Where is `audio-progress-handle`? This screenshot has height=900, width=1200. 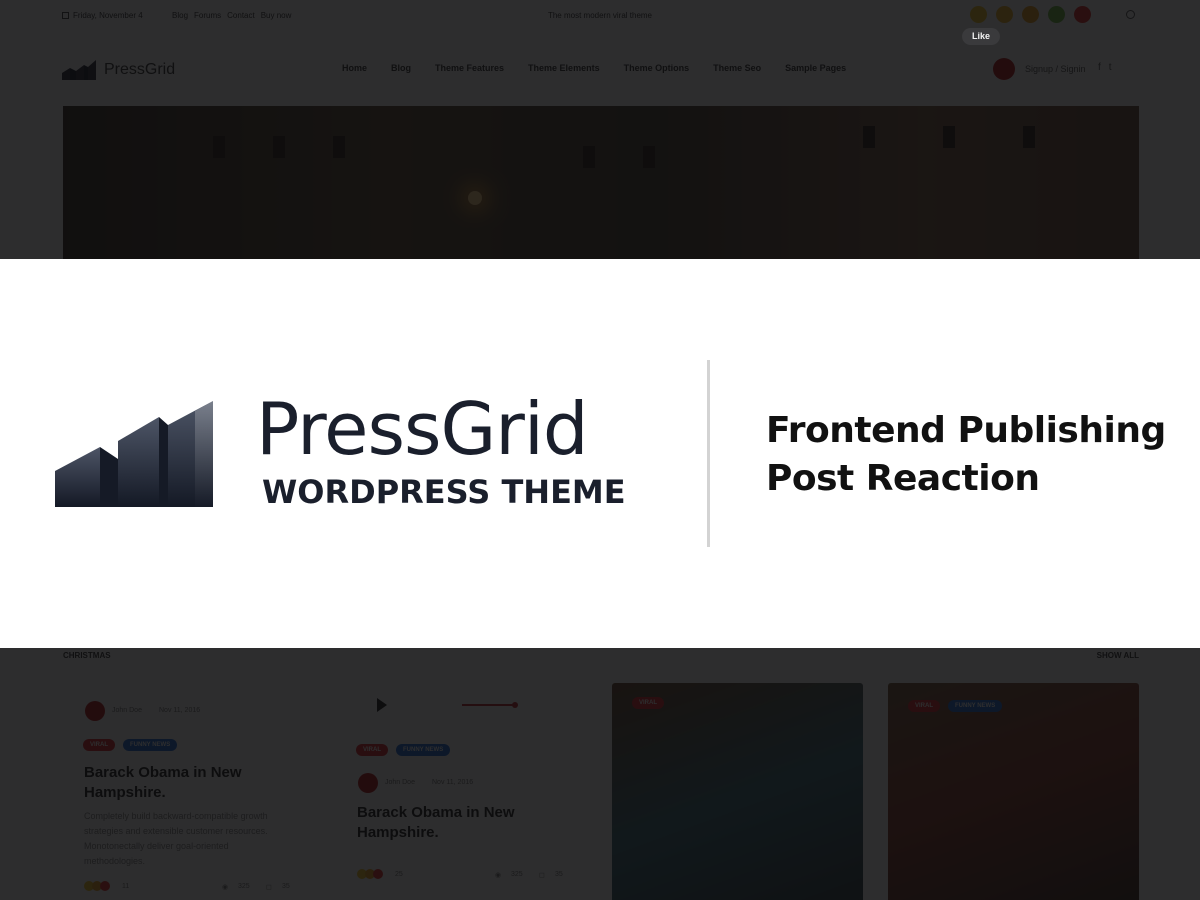
audio-progress-handle is located at coordinates (515, 705).